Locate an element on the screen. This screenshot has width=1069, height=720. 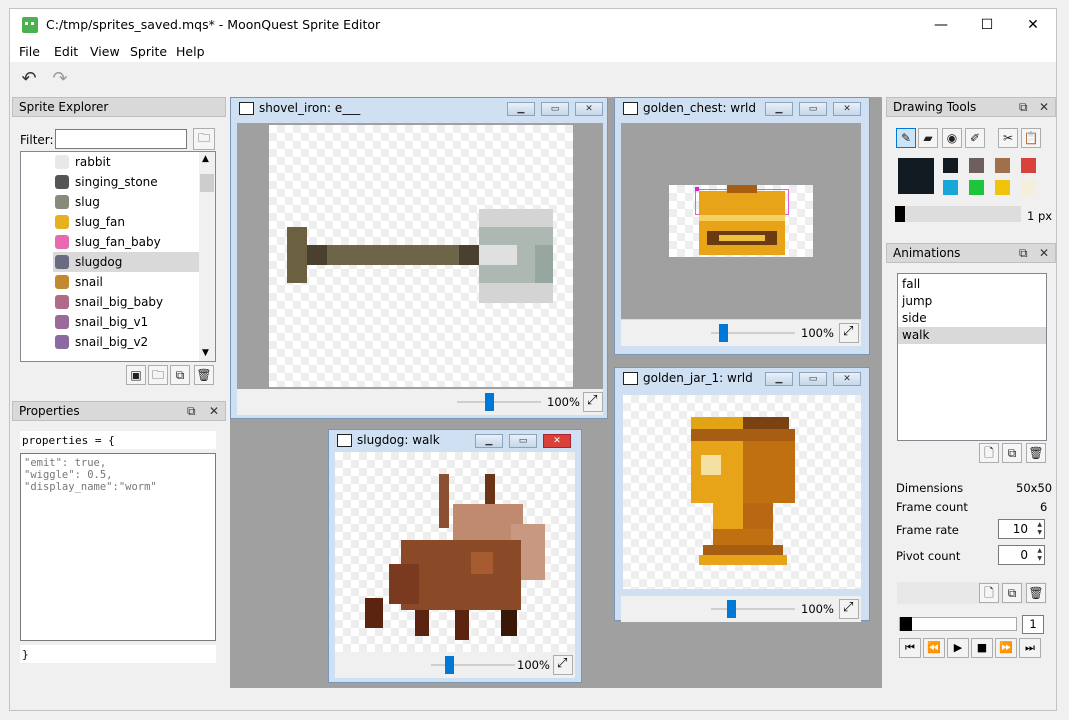
list-item-selected: walk is located at coordinates (972, 335).